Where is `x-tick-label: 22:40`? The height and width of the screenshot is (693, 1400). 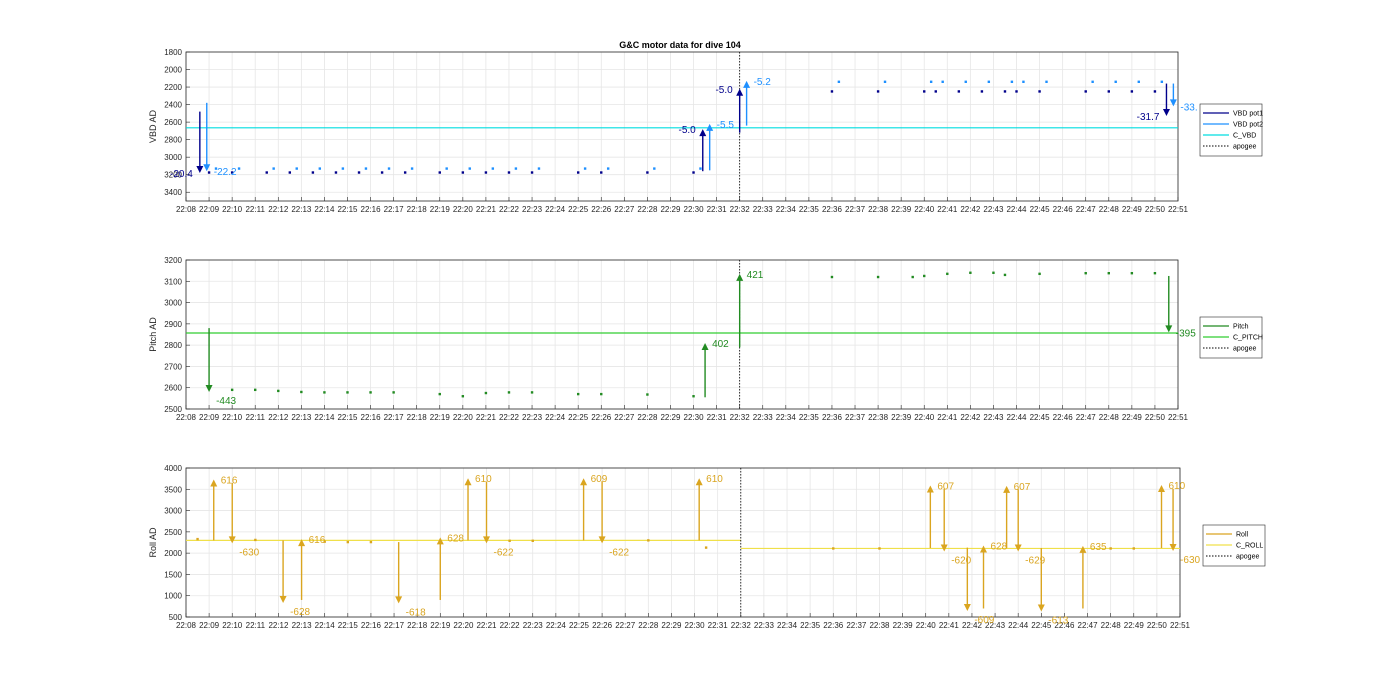 x-tick-label: 22:40 is located at coordinates (926, 625).